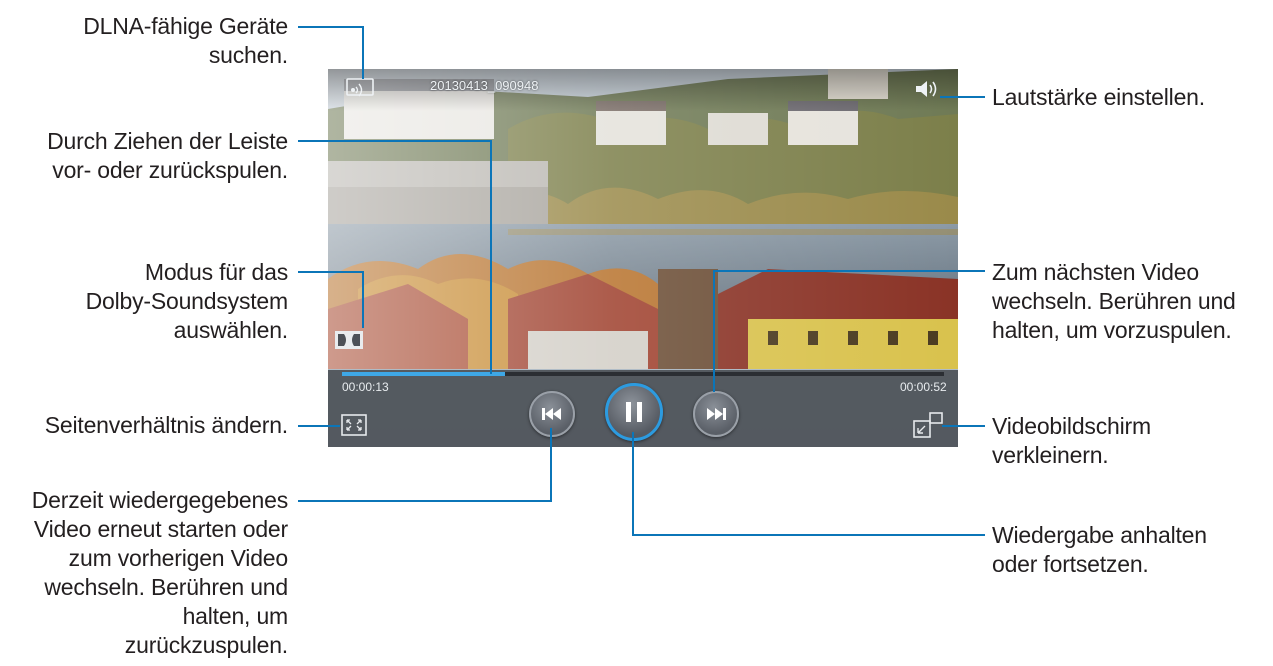 The width and height of the screenshot is (1273, 666). I want to click on callout-previous-line4: wechseln. Berühren und, so click(166, 587).